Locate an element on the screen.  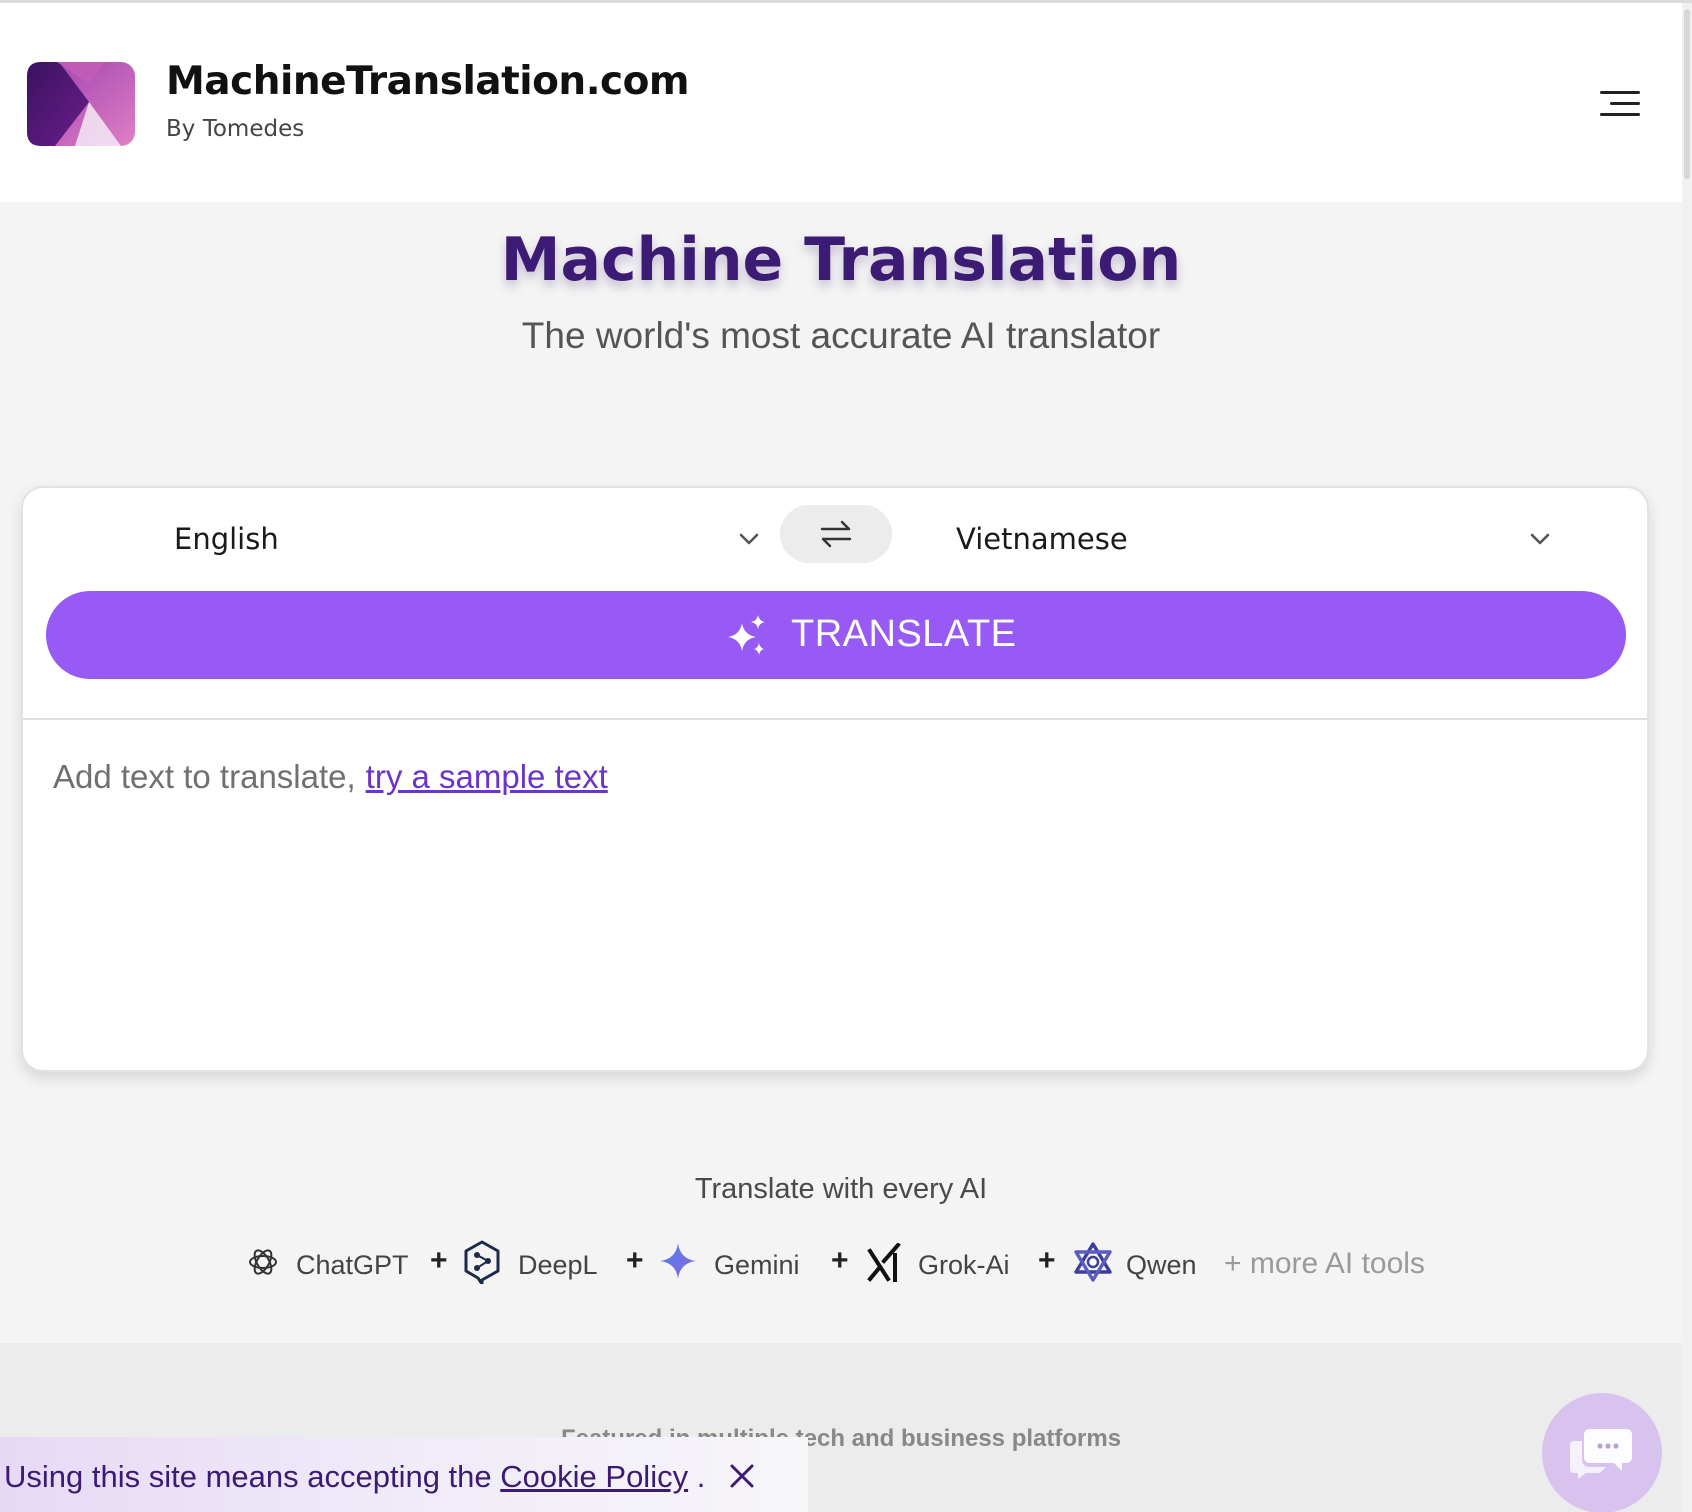
ai-tool-qwen: Qwen is located at coordinates (1136, 1265).